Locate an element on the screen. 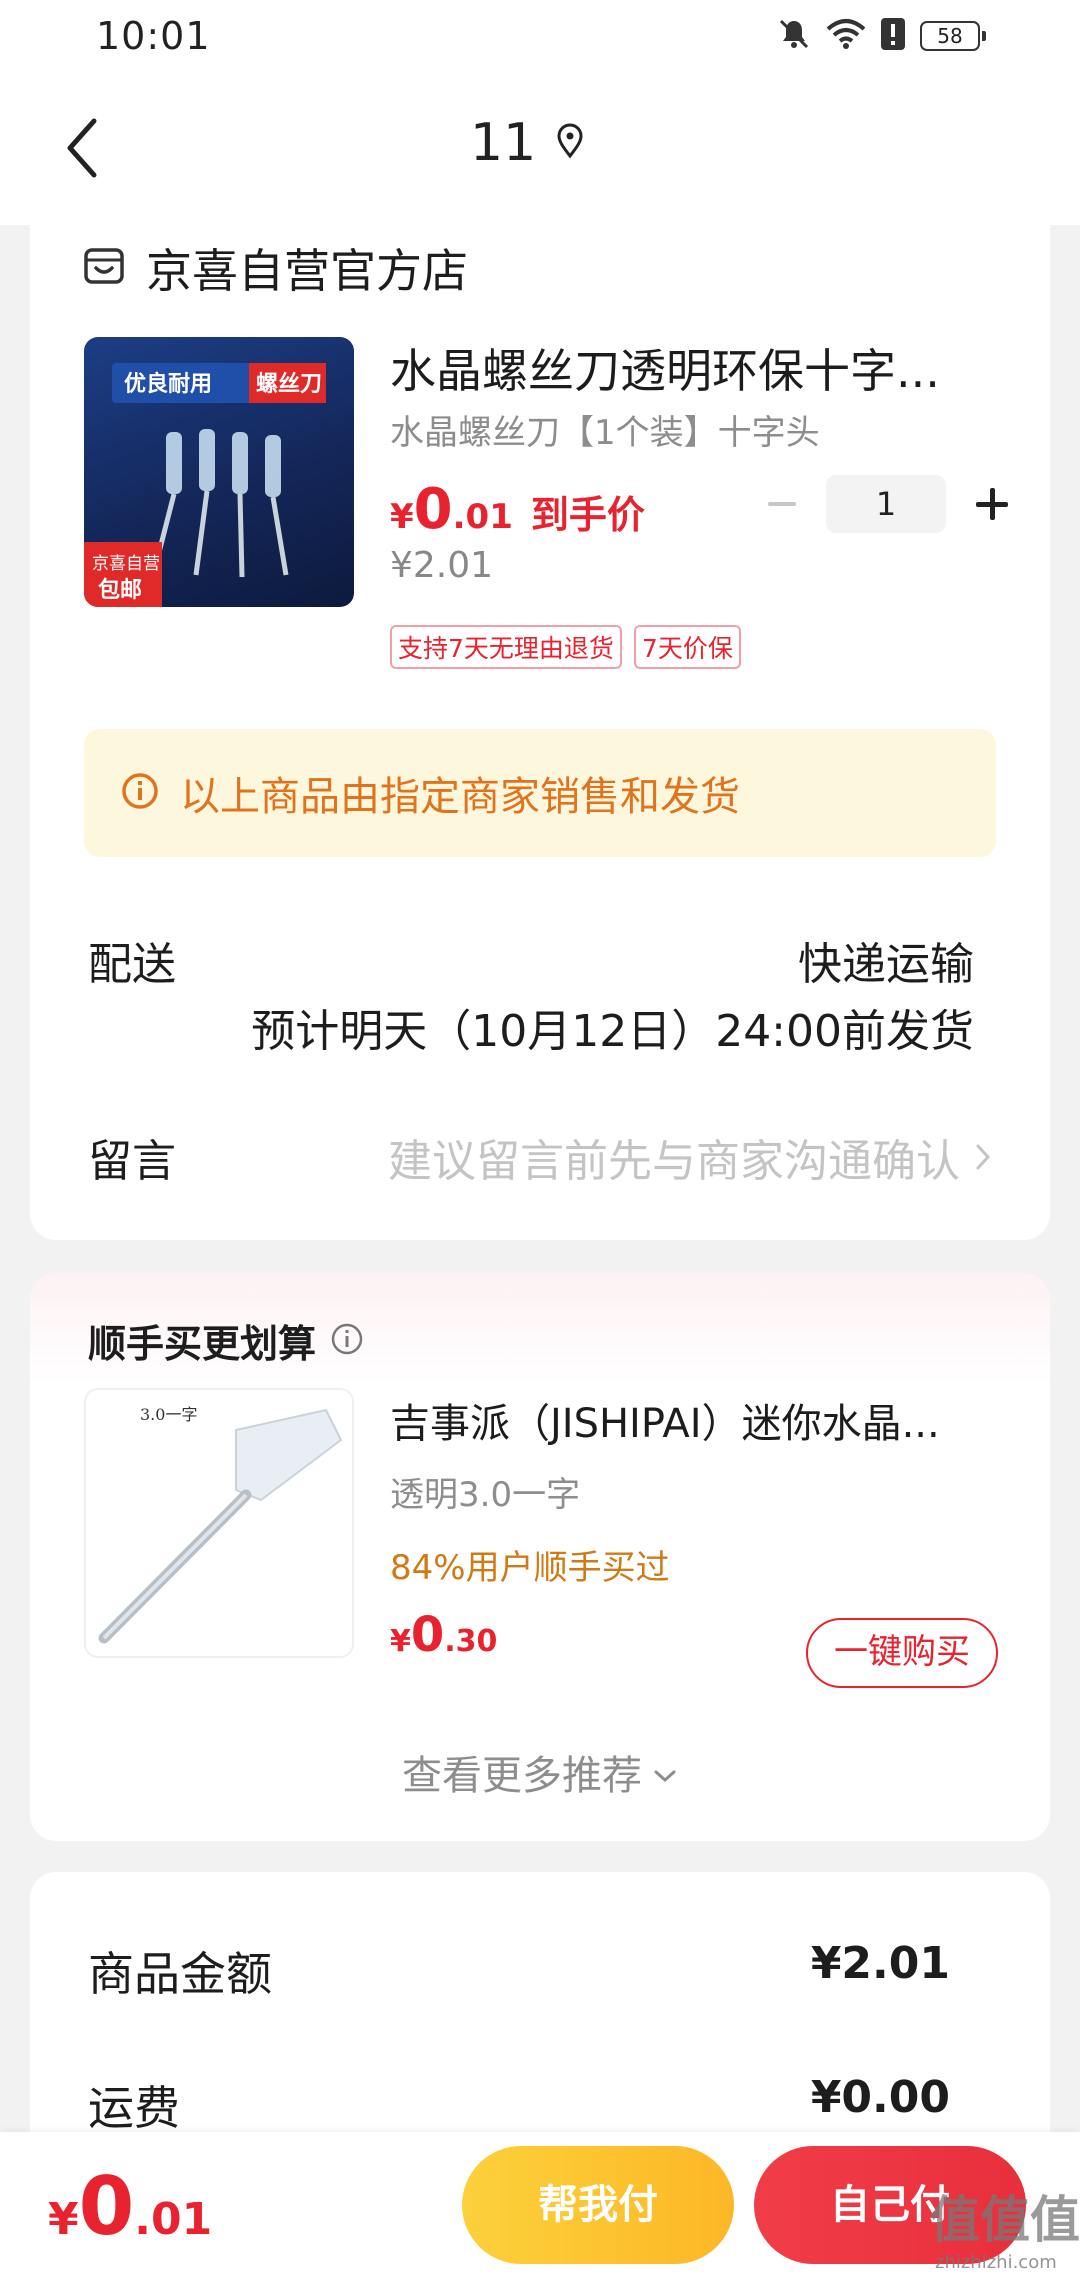 This screenshot has width=1080, height=2280. product-spec: 水晶螺丝刀【1个装】十字头 is located at coordinates (605, 433).